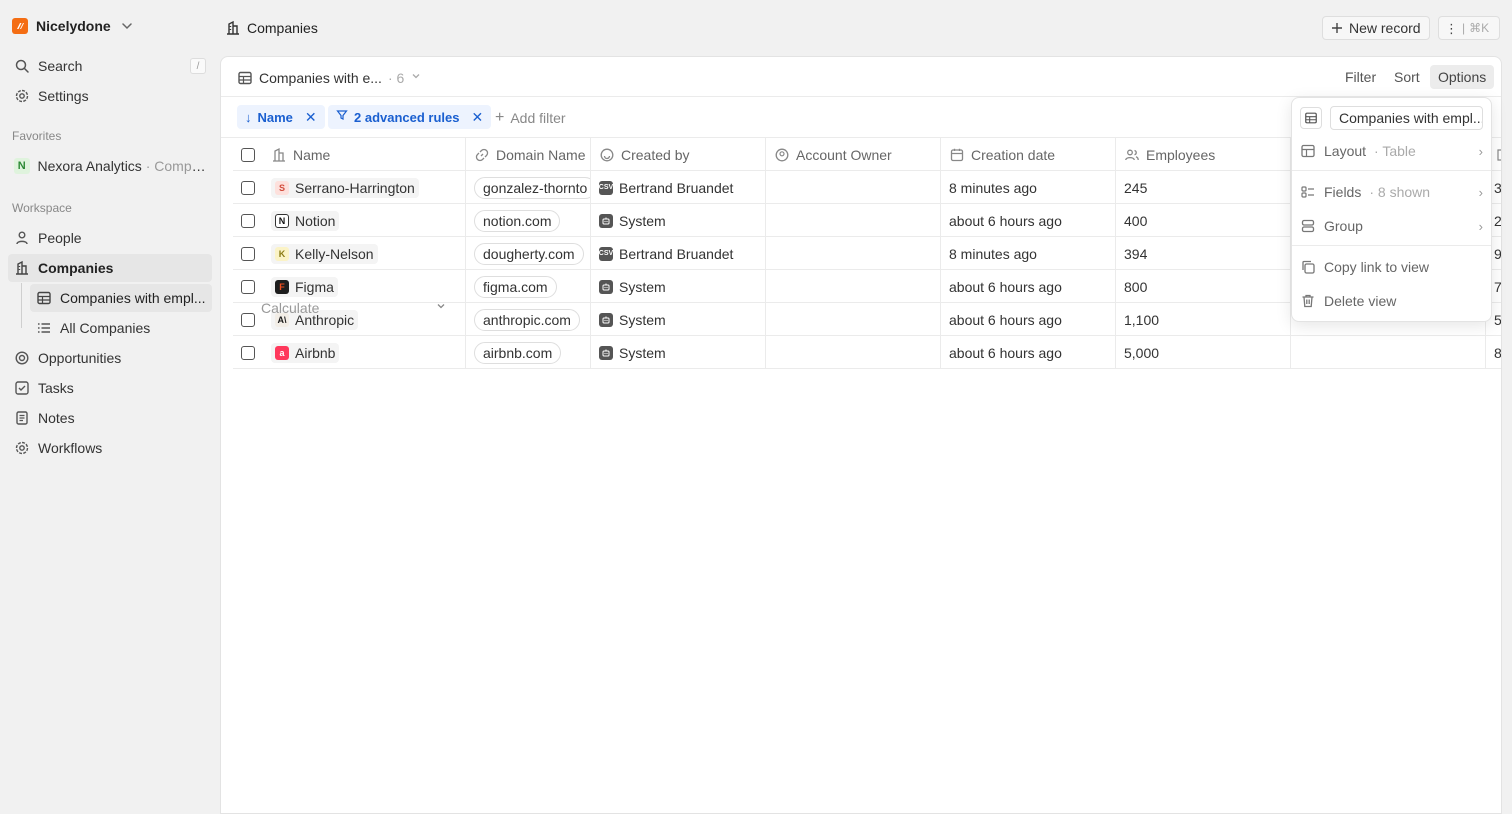 The height and width of the screenshot is (814, 1512). What do you see at coordinates (110, 66) in the screenshot?
I see `sidebar-item-search: Search /` at bounding box center [110, 66].